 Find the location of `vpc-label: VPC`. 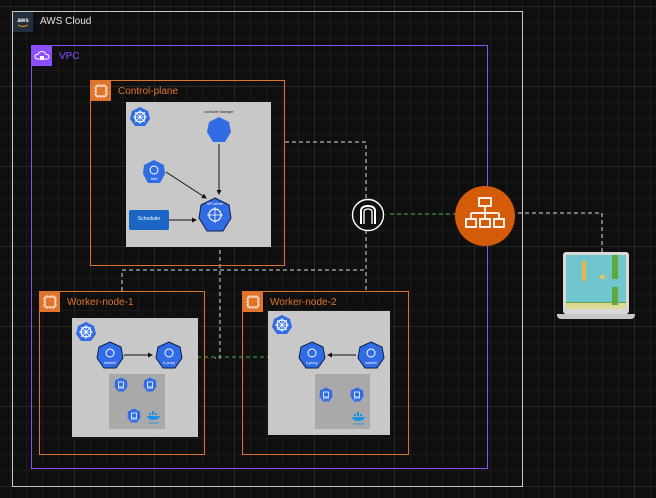

vpc-label: VPC is located at coordinates (69, 56).